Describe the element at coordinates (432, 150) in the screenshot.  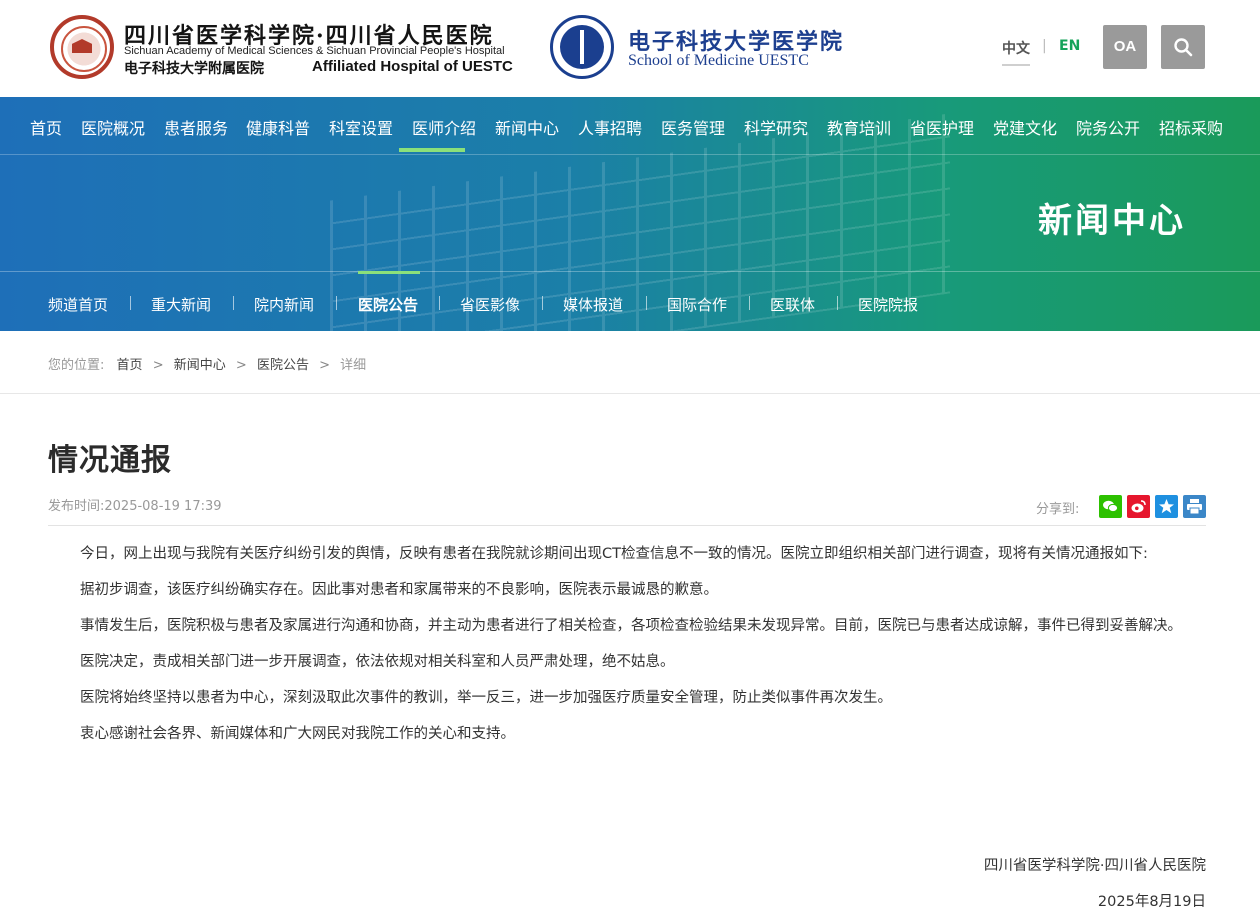
I see `main-nav-active-indicator` at that location.